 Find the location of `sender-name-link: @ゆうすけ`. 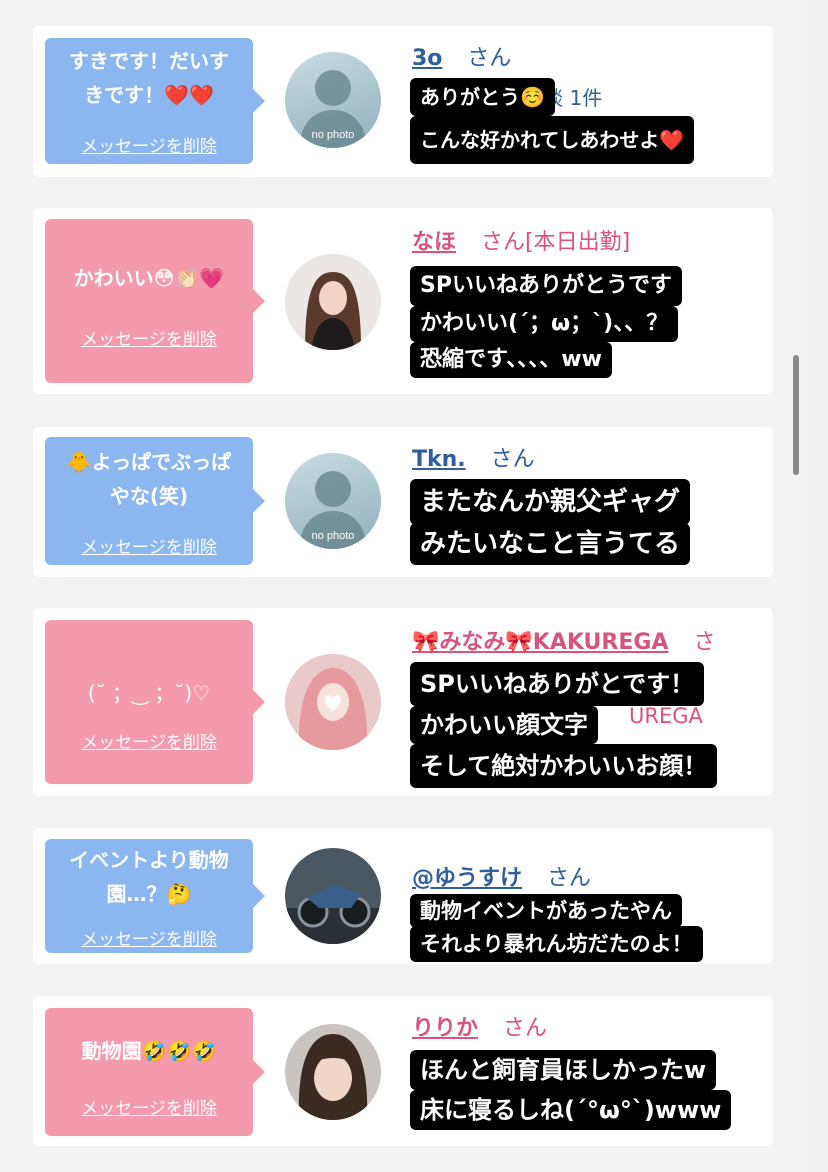

sender-name-link: @ゆうすけ is located at coordinates (467, 878).